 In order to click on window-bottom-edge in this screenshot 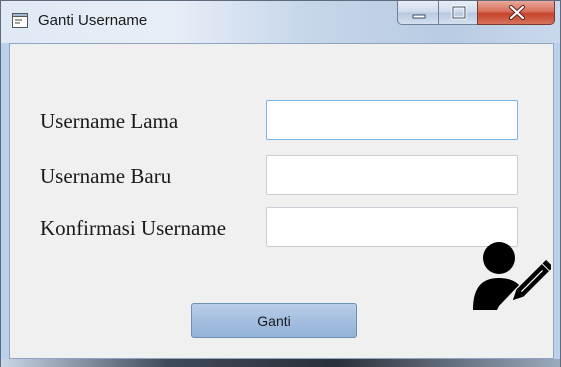, I will do `click(280, 363)`.